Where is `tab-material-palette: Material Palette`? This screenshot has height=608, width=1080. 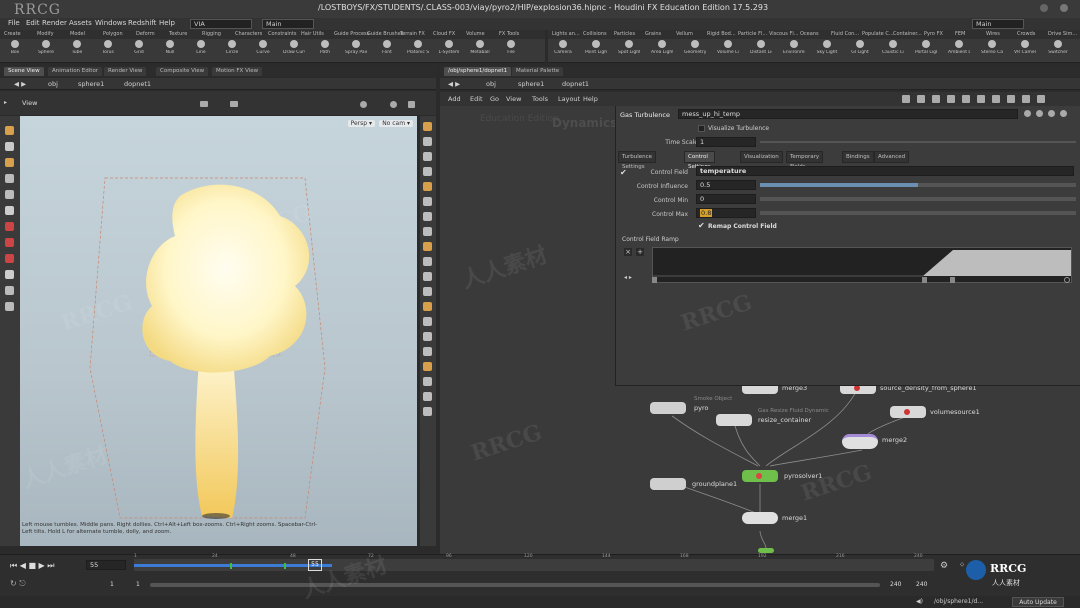 tab-material-palette: Material Palette is located at coordinates (538, 71).